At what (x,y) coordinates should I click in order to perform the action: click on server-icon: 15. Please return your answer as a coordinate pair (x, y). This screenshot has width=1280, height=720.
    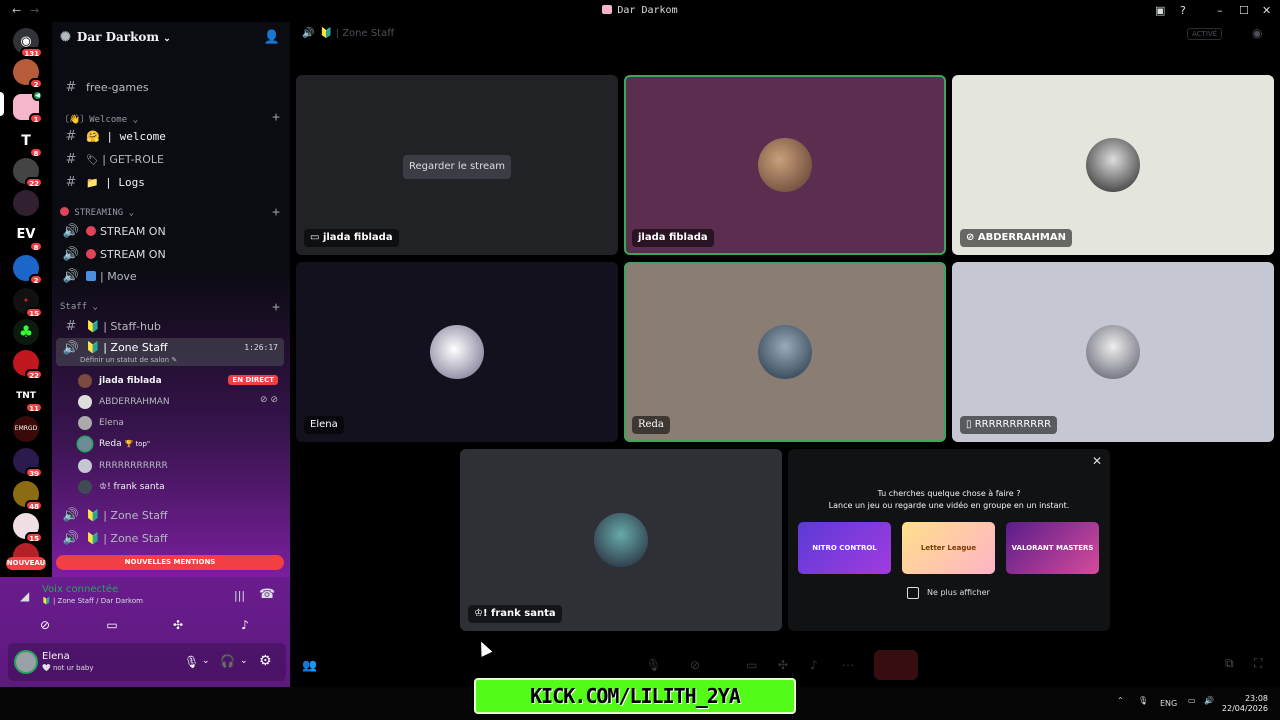
    Looking at the image, I should click on (28, 528).